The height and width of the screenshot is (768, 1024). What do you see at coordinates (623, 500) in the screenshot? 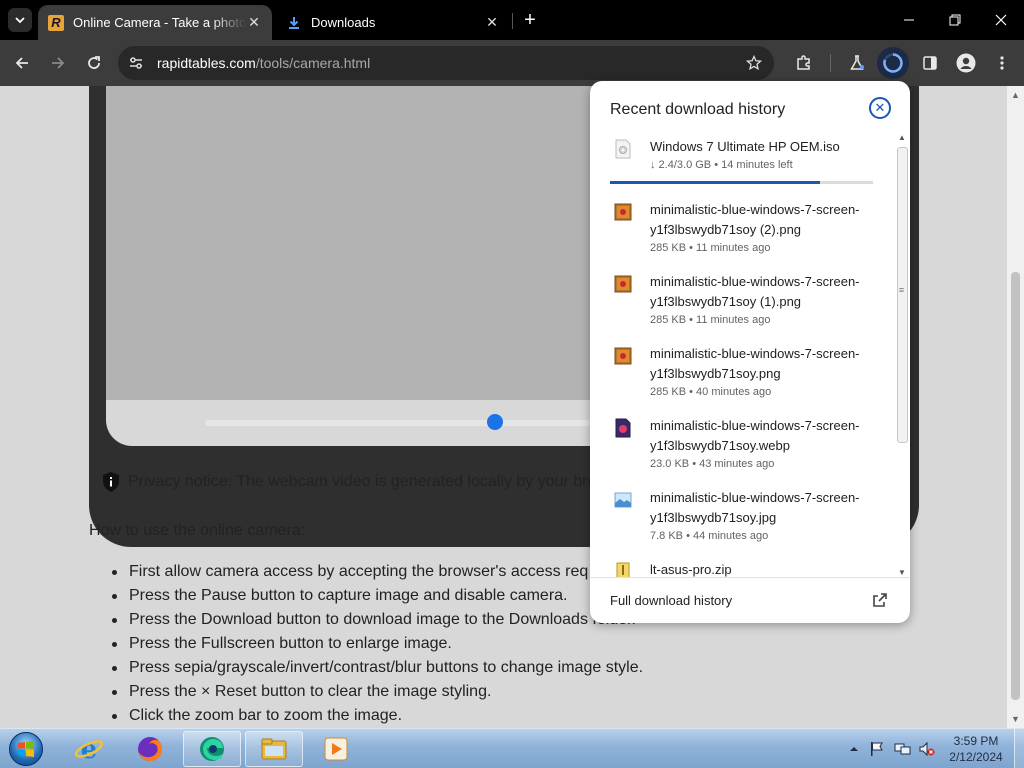
I see `jpg-file-icon` at bounding box center [623, 500].